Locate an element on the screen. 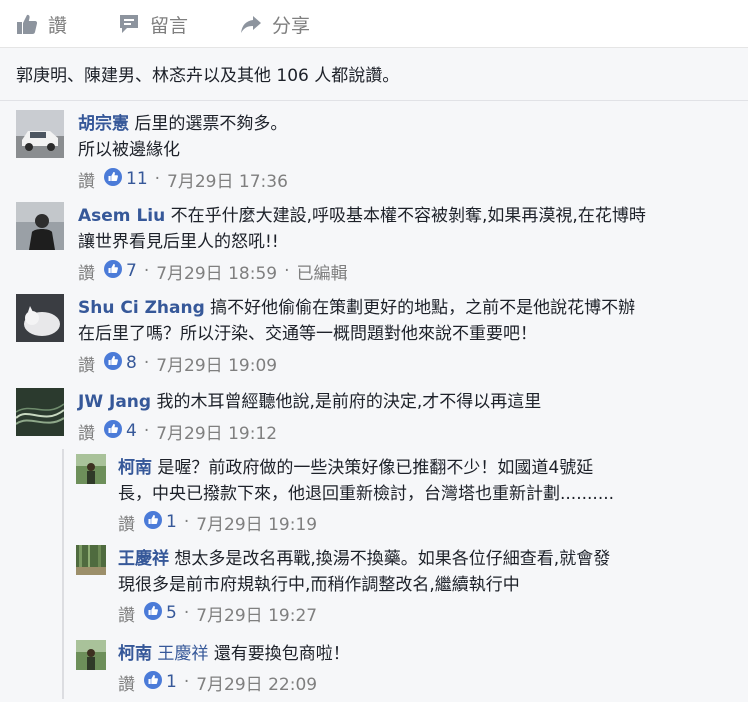  comment-author: Shu Ci Zhang is located at coordinates (141, 308).